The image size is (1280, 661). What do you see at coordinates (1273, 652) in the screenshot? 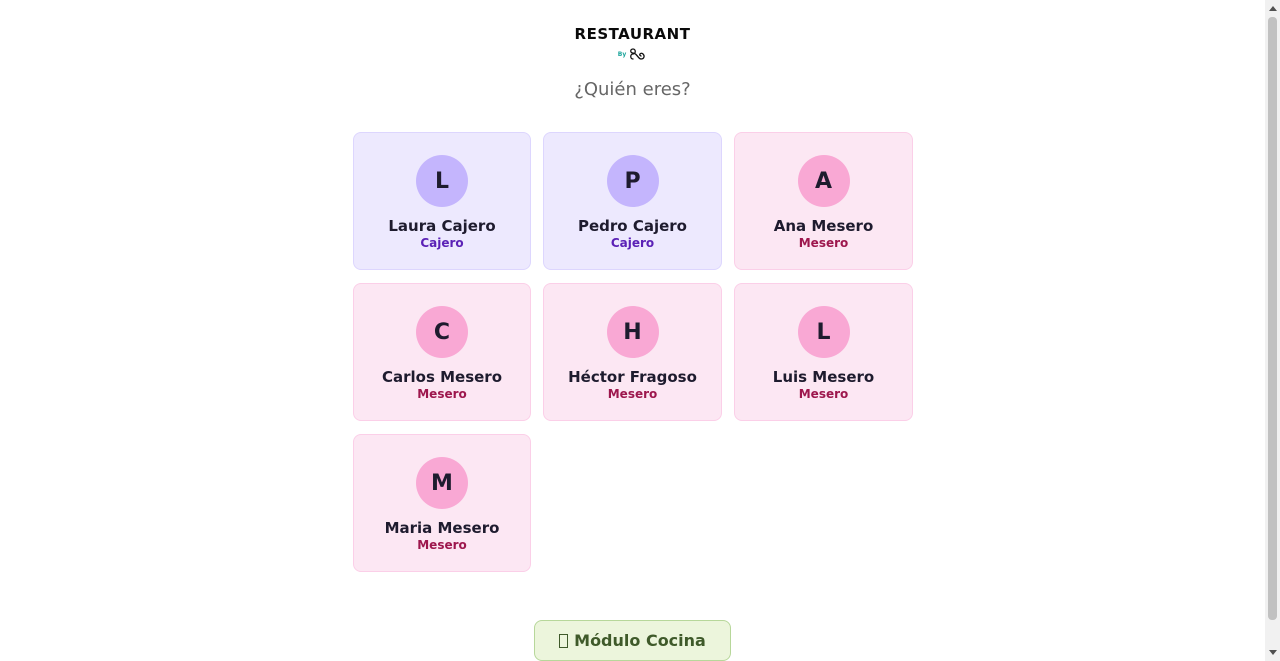
I see `scroll-down-arrow-icon` at bounding box center [1273, 652].